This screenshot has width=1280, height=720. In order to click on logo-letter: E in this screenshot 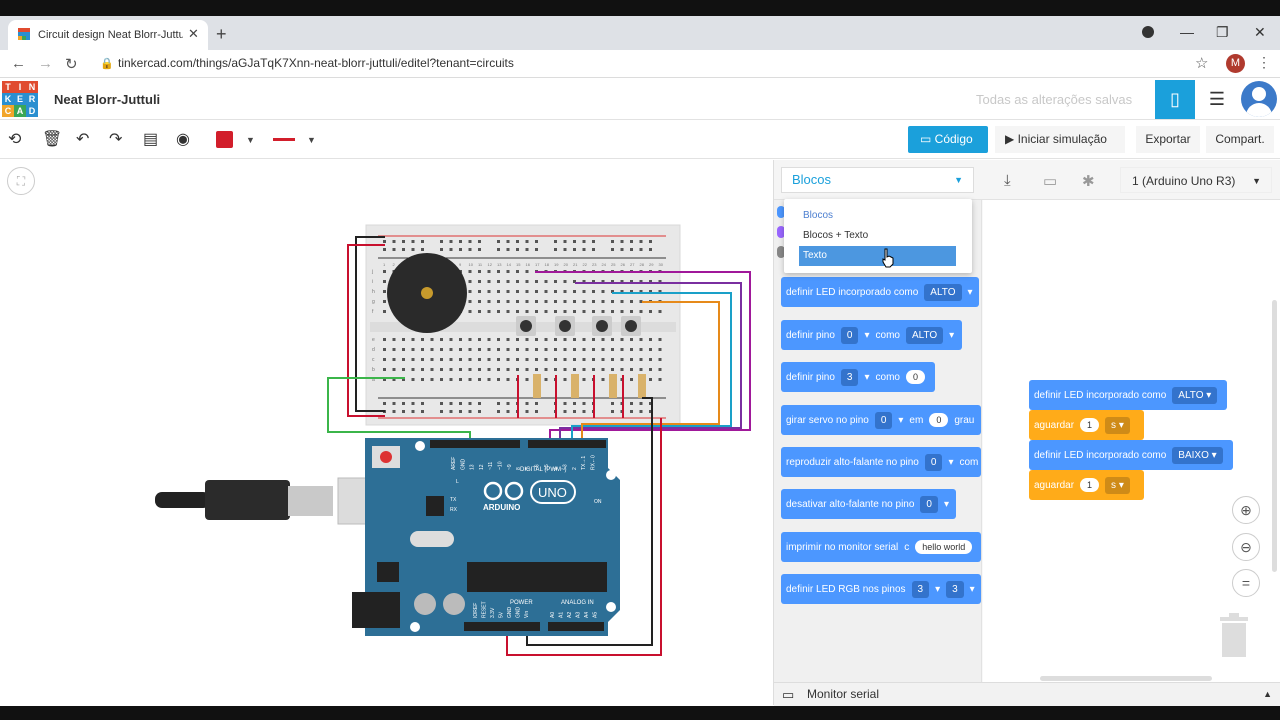, I will do `click(20, 99)`.